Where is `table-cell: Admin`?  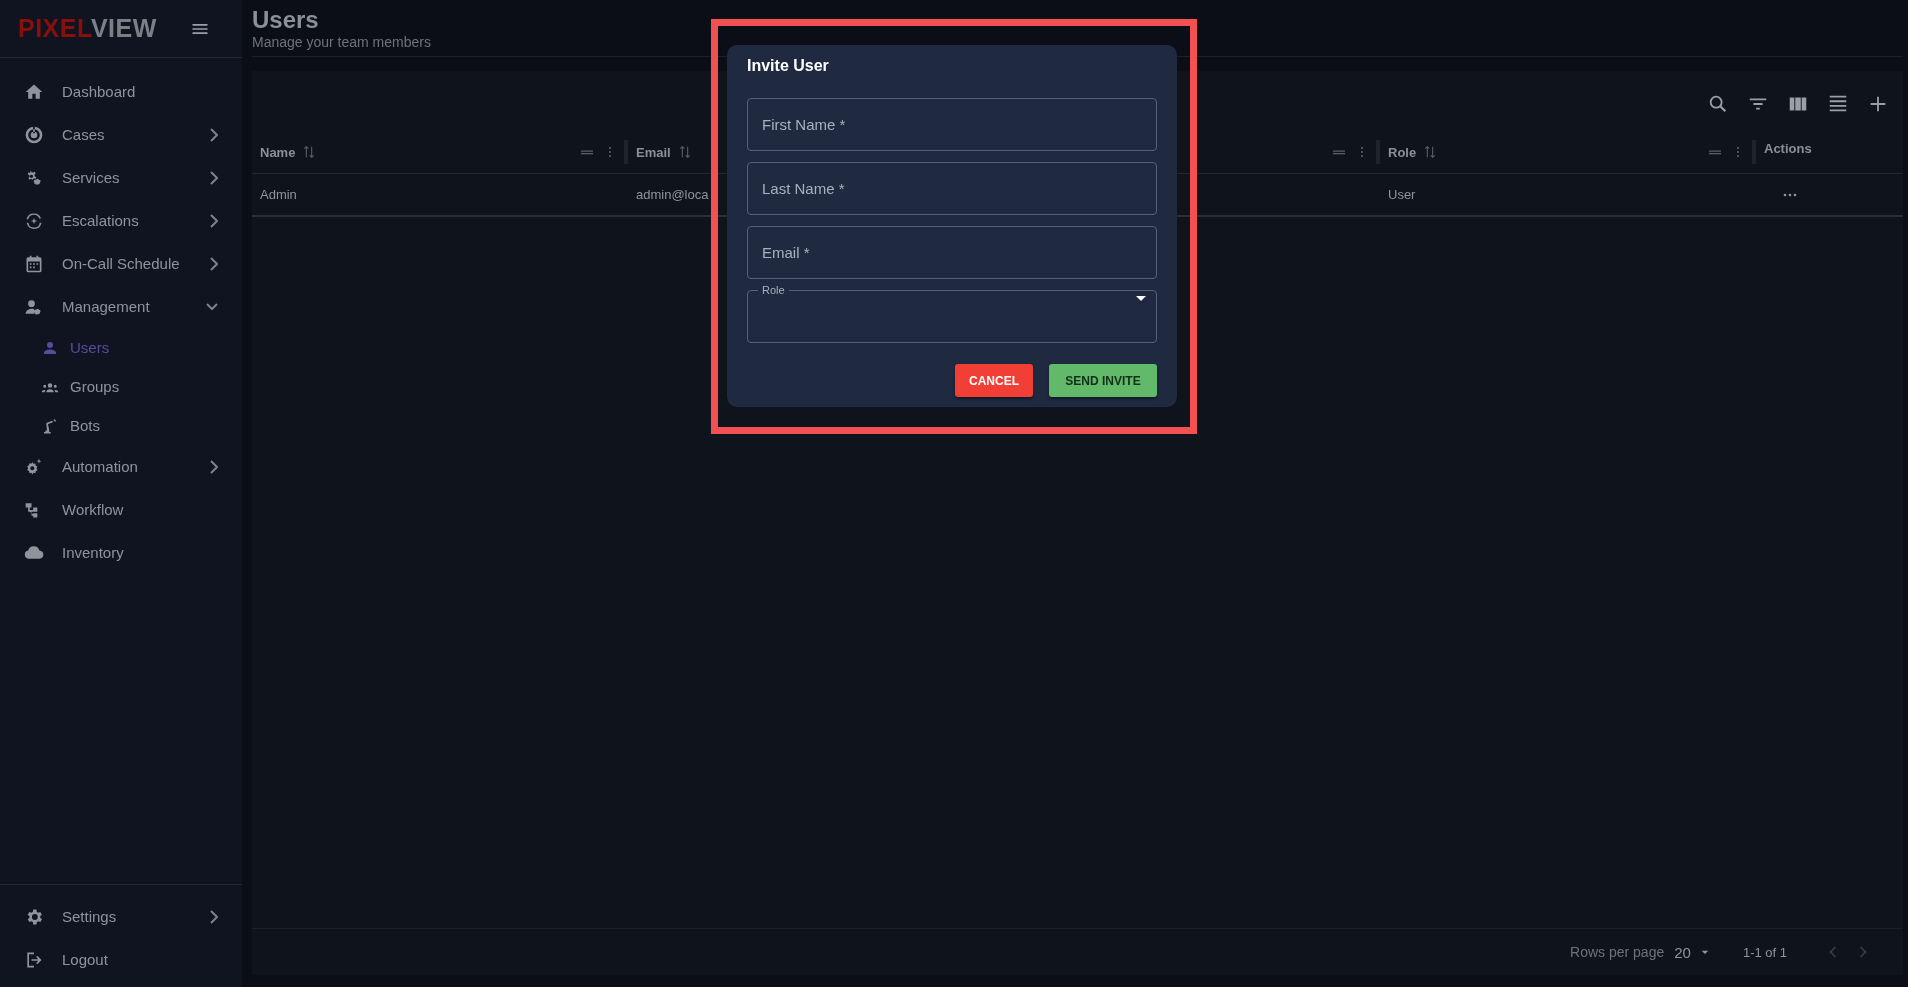 table-cell: Admin is located at coordinates (278, 194).